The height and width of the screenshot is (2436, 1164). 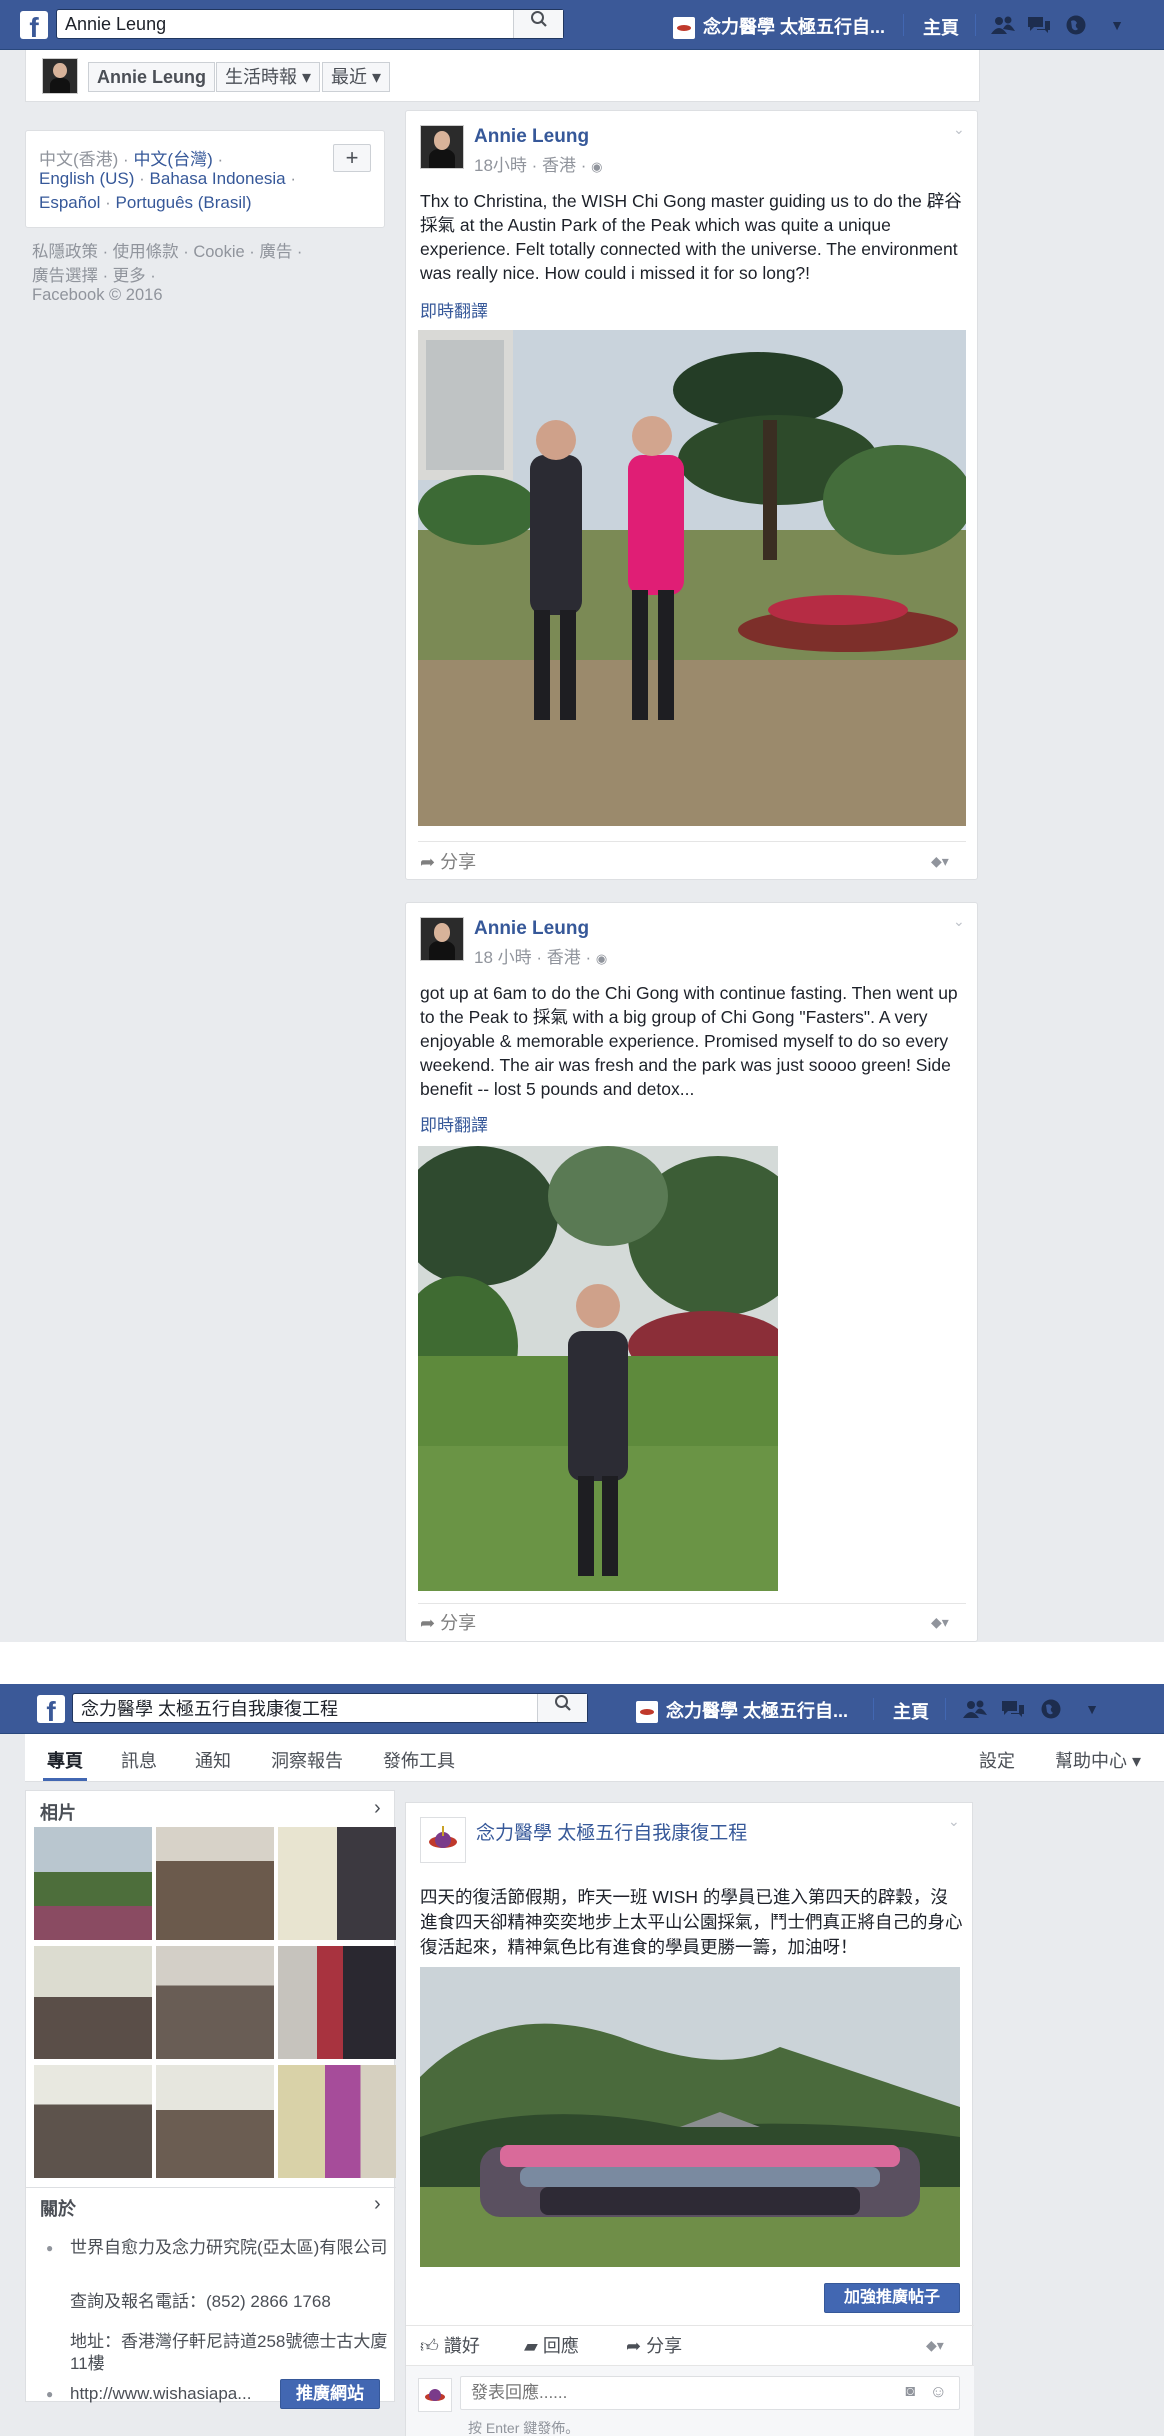 I want to click on language-option: Español, so click(x=69, y=202).